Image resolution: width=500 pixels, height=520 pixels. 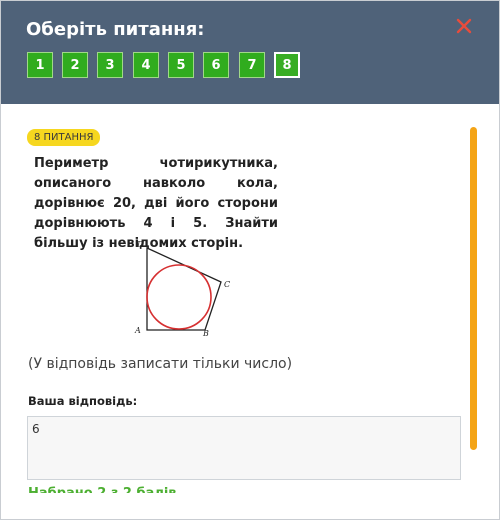 What do you see at coordinates (464, 26) in the screenshot?
I see `close-icon` at bounding box center [464, 26].